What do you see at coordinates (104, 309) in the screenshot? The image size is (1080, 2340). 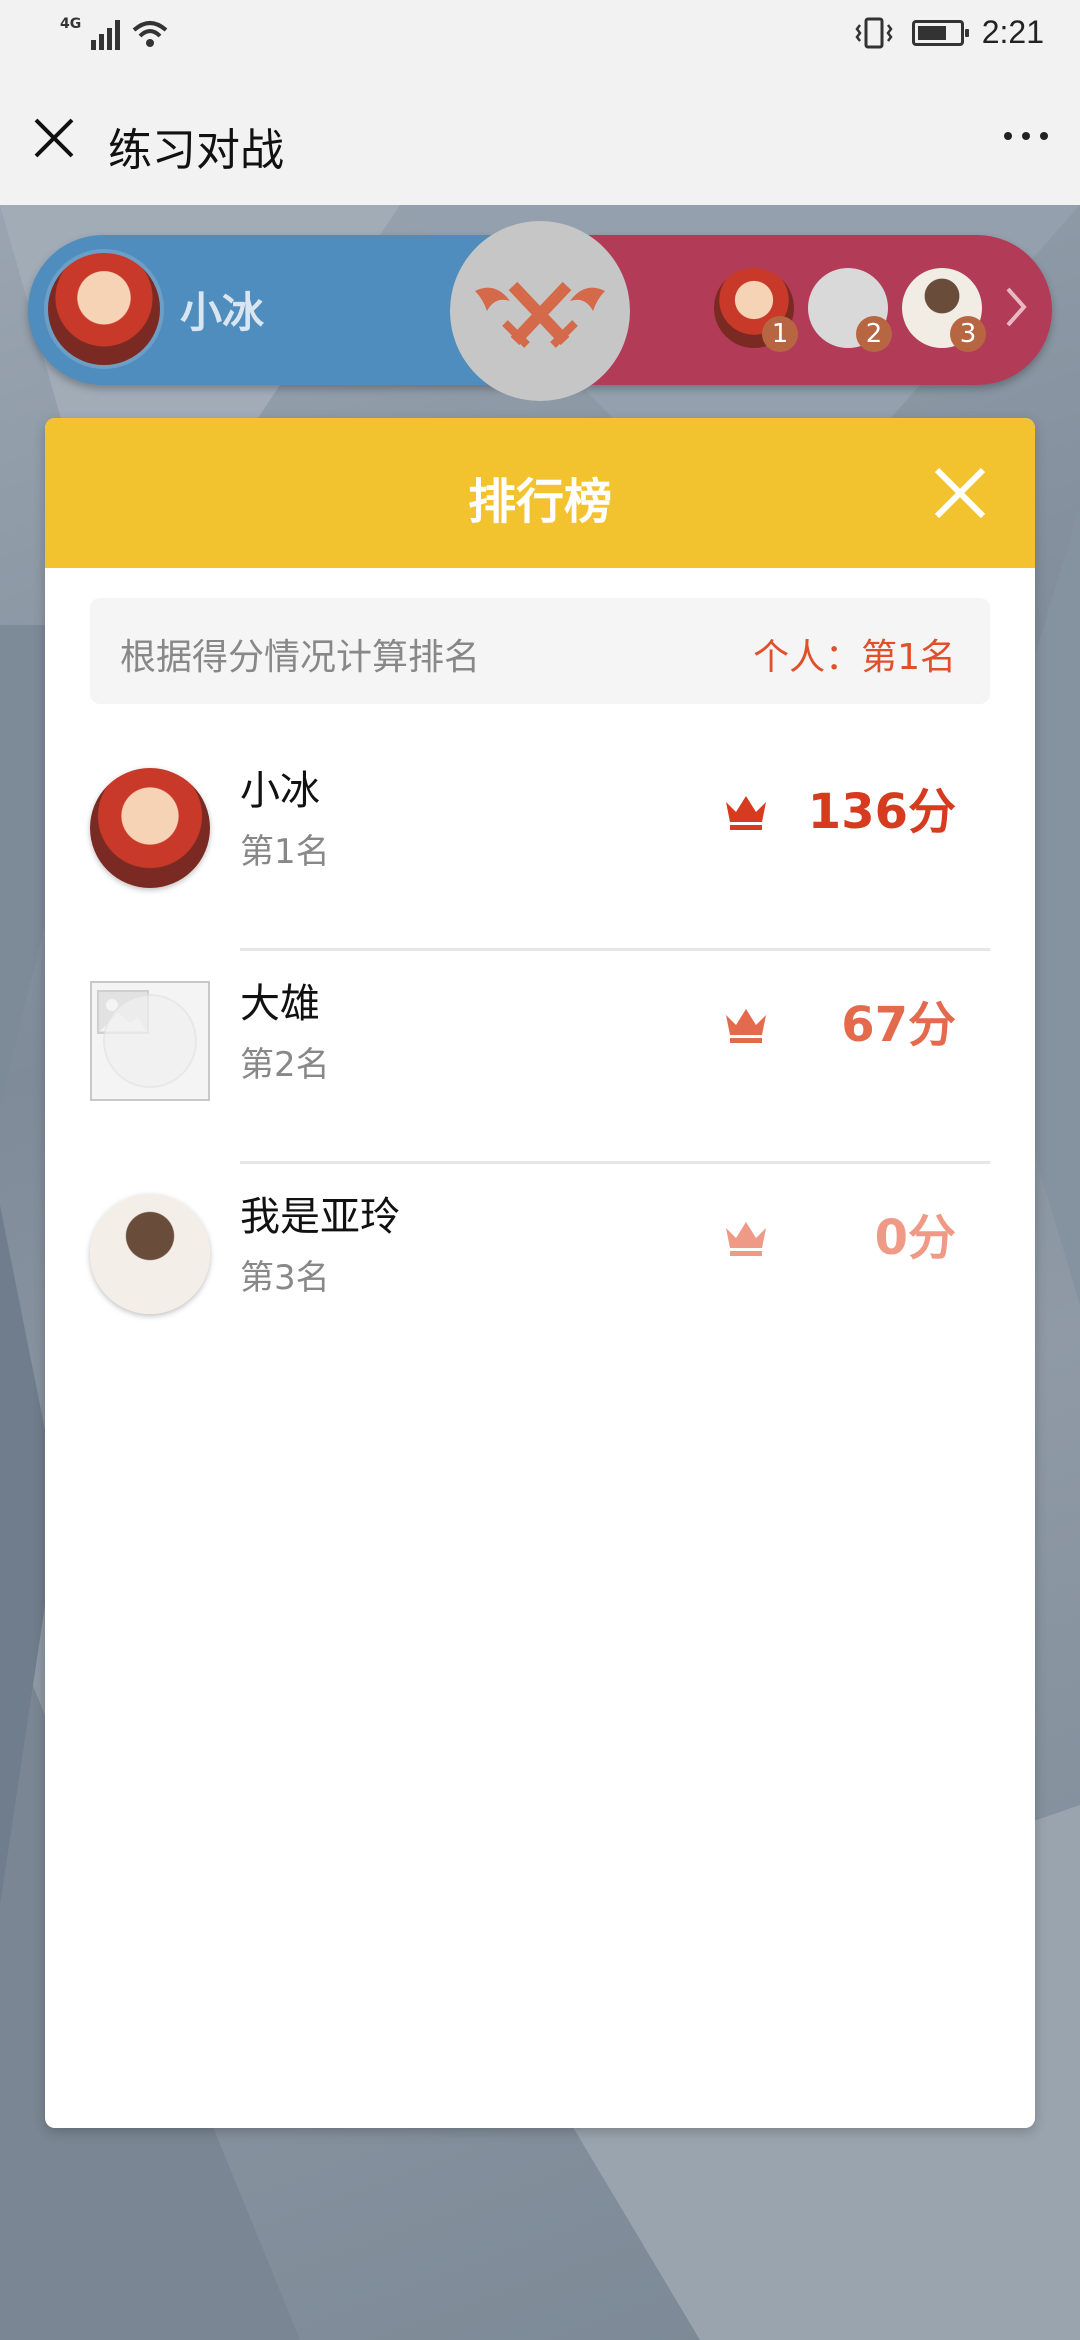 I see `my-avatar` at bounding box center [104, 309].